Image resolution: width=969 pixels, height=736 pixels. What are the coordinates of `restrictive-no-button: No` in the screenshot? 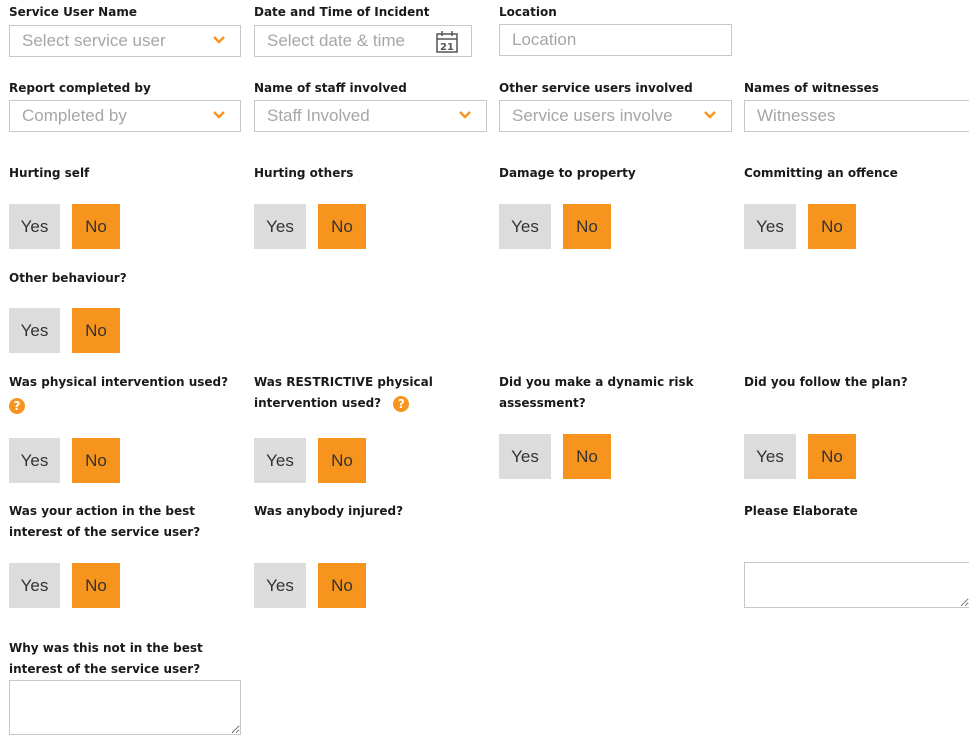 It's located at (342, 460).